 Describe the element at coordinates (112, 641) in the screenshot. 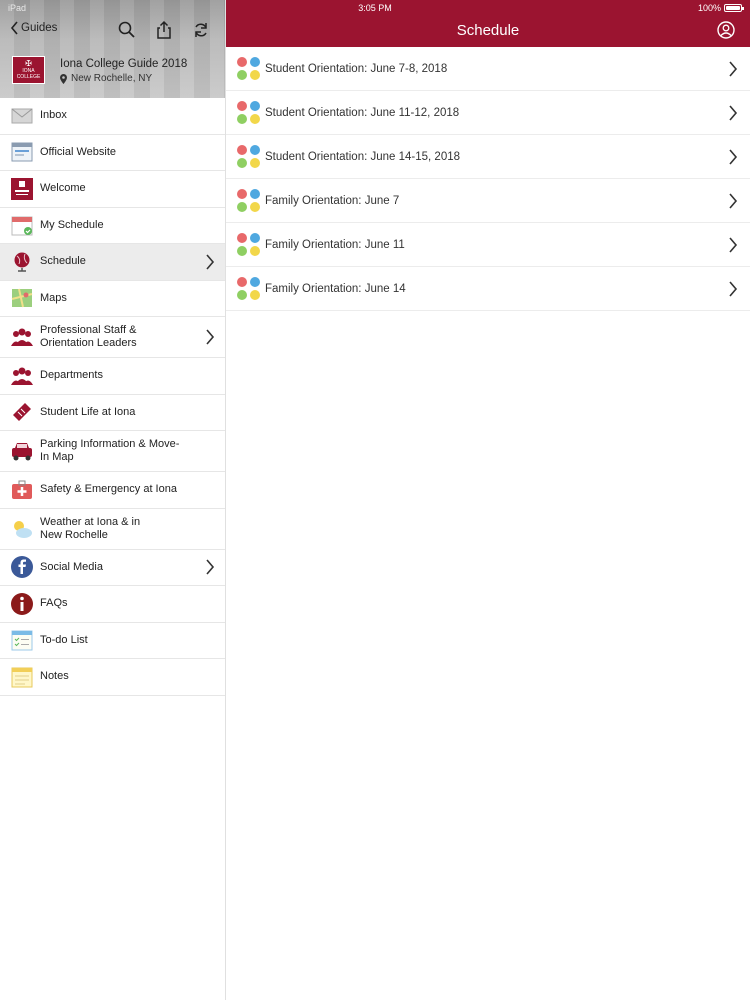

I see `sidebar-item-todo-list: To-do List` at that location.